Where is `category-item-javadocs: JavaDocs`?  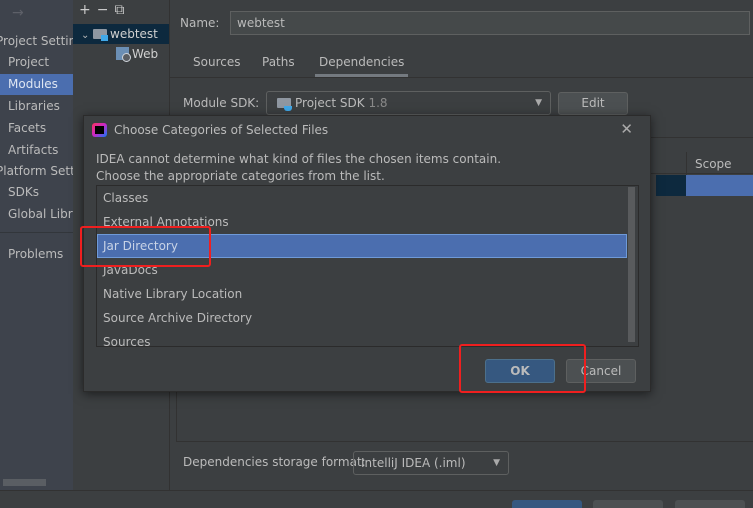 category-item-javadocs: JavaDocs is located at coordinates (362, 270).